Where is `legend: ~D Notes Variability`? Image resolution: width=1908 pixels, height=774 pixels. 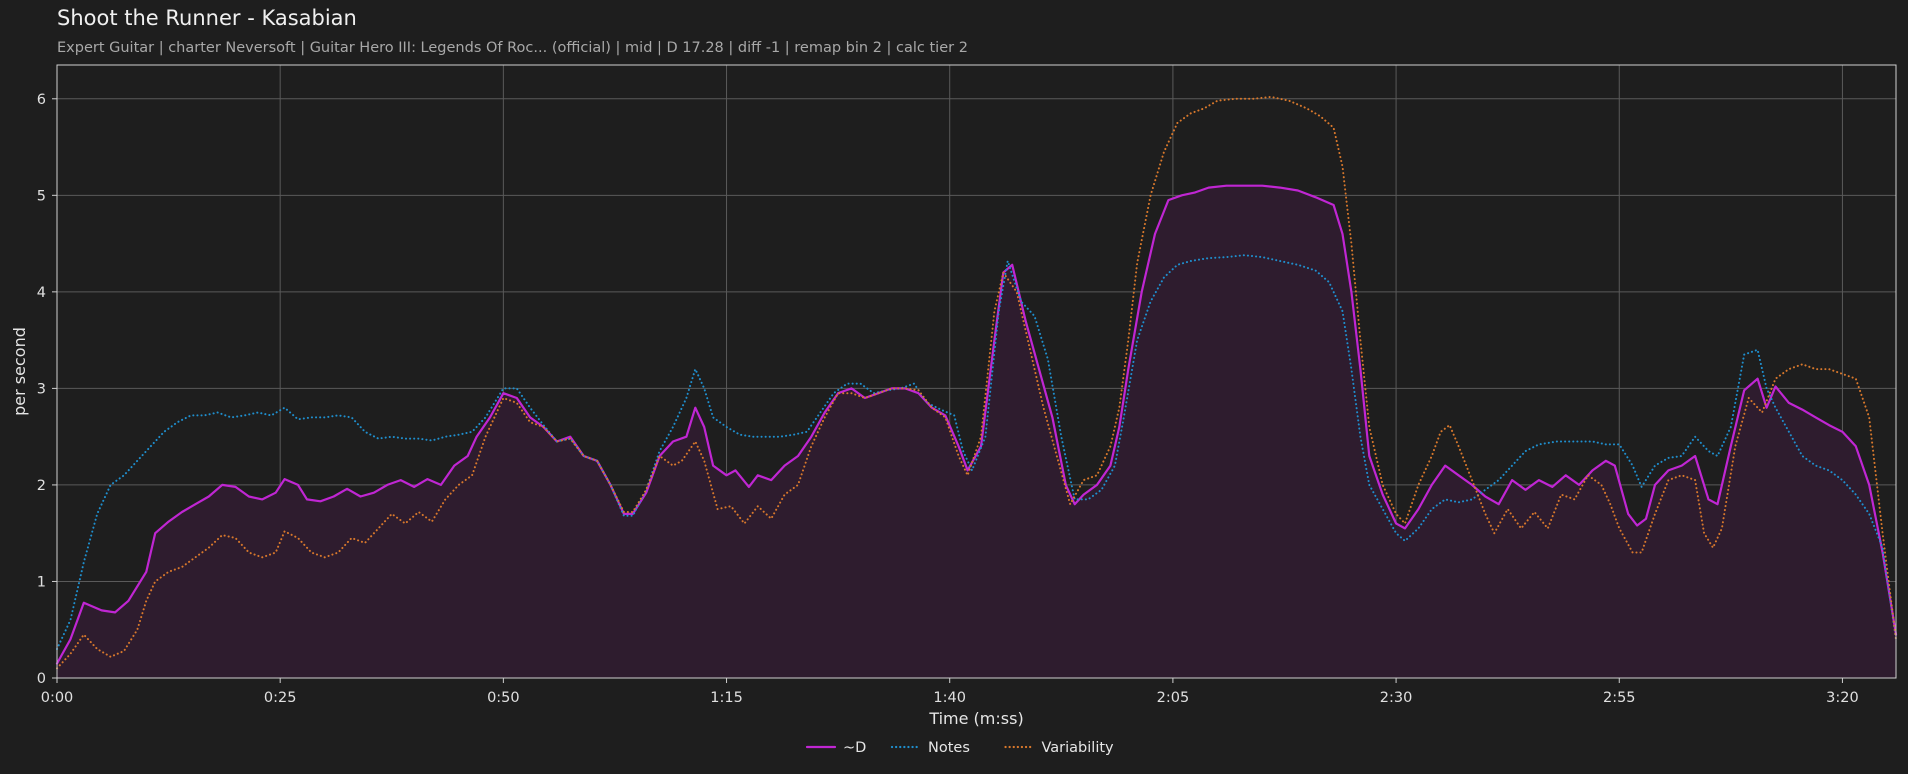 legend: ~D Notes Variability is located at coordinates (960, 748).